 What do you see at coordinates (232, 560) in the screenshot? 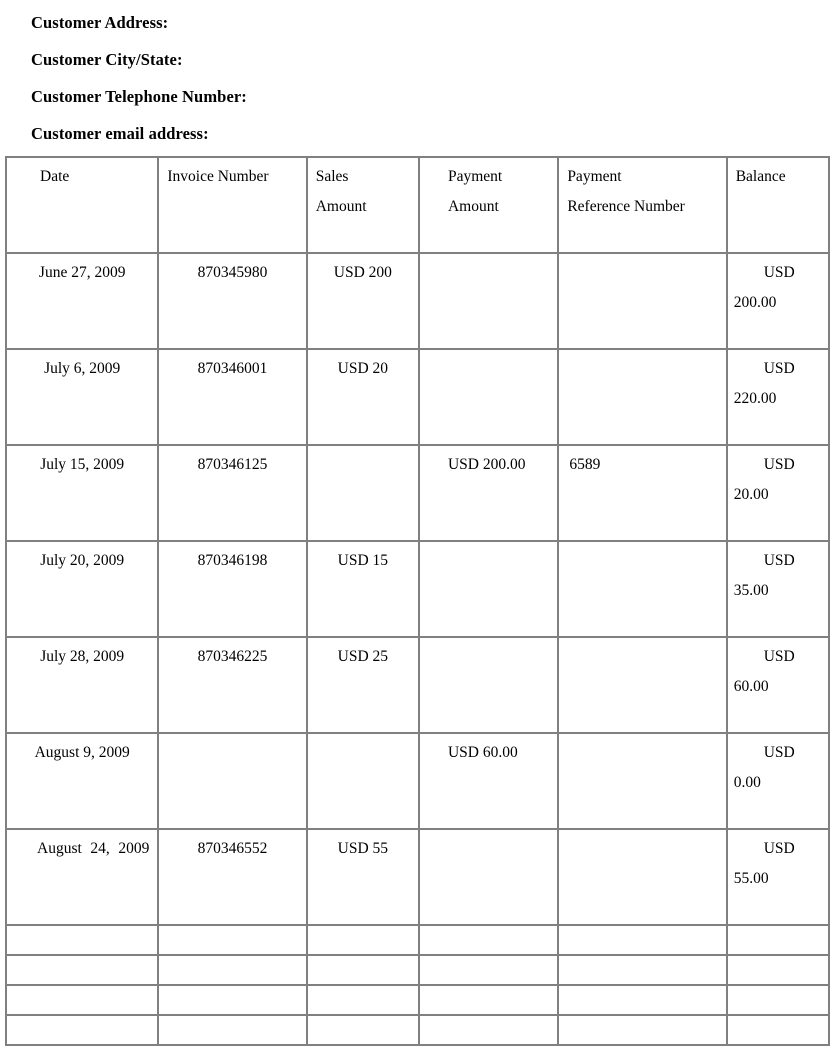
I see `cell-value: 870346198` at bounding box center [232, 560].